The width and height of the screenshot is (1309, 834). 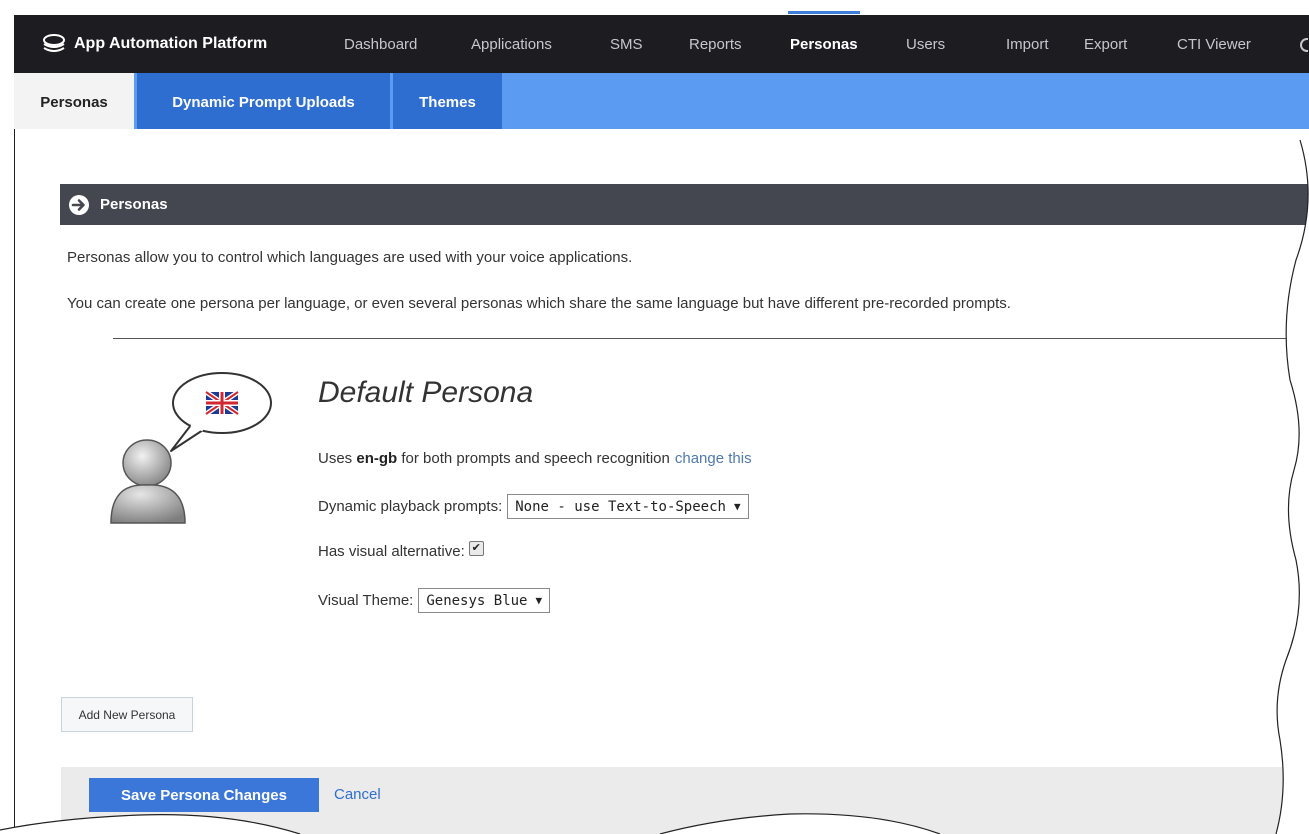 What do you see at coordinates (715, 44) in the screenshot?
I see `nav-reports: Reports` at bounding box center [715, 44].